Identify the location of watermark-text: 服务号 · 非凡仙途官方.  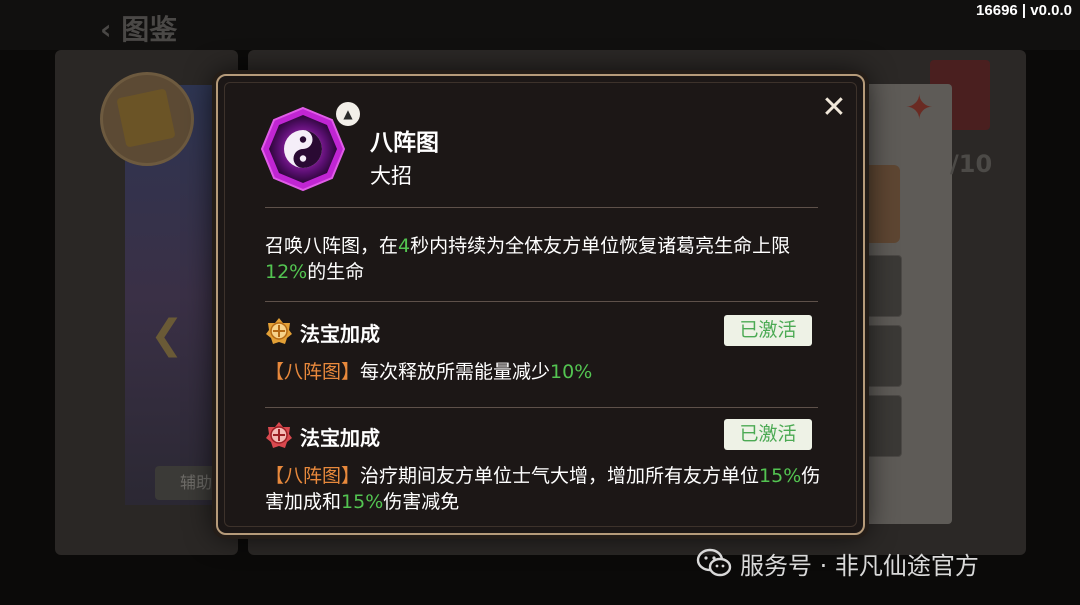
(859, 565).